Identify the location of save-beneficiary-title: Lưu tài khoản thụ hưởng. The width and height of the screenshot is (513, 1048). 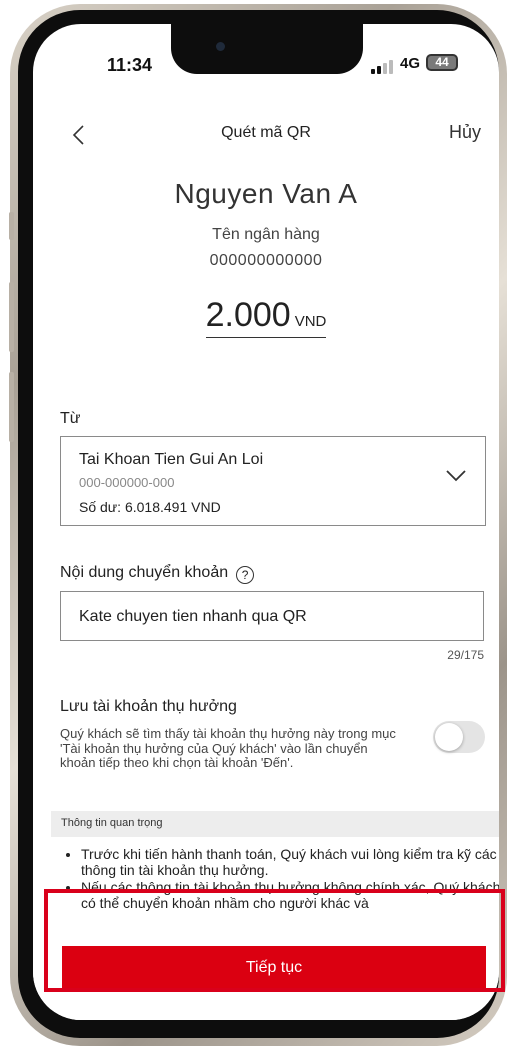
(148, 706).